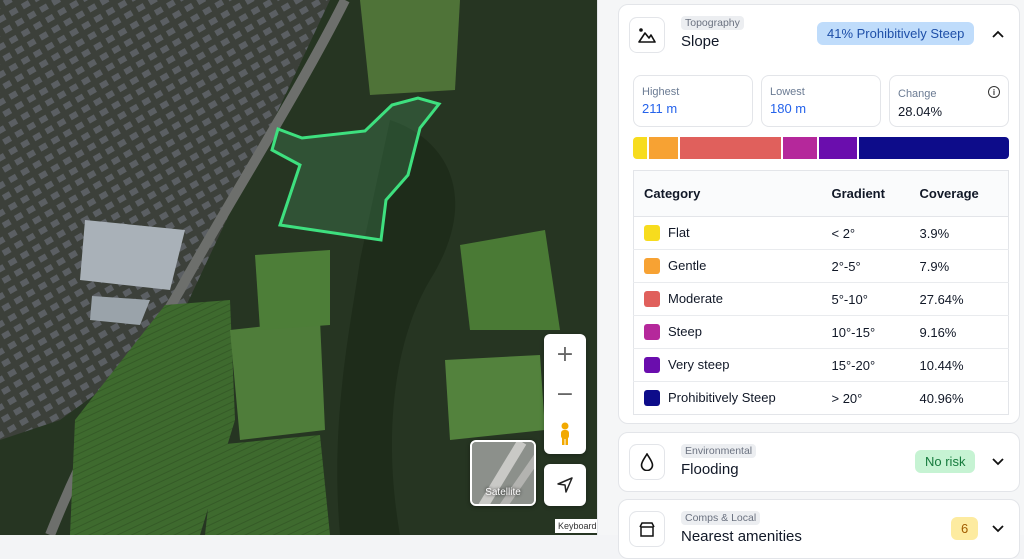 This screenshot has height=559, width=1024. Describe the element at coordinates (959, 365) in the screenshot. I see `coverage-cell: 10.44%` at that location.